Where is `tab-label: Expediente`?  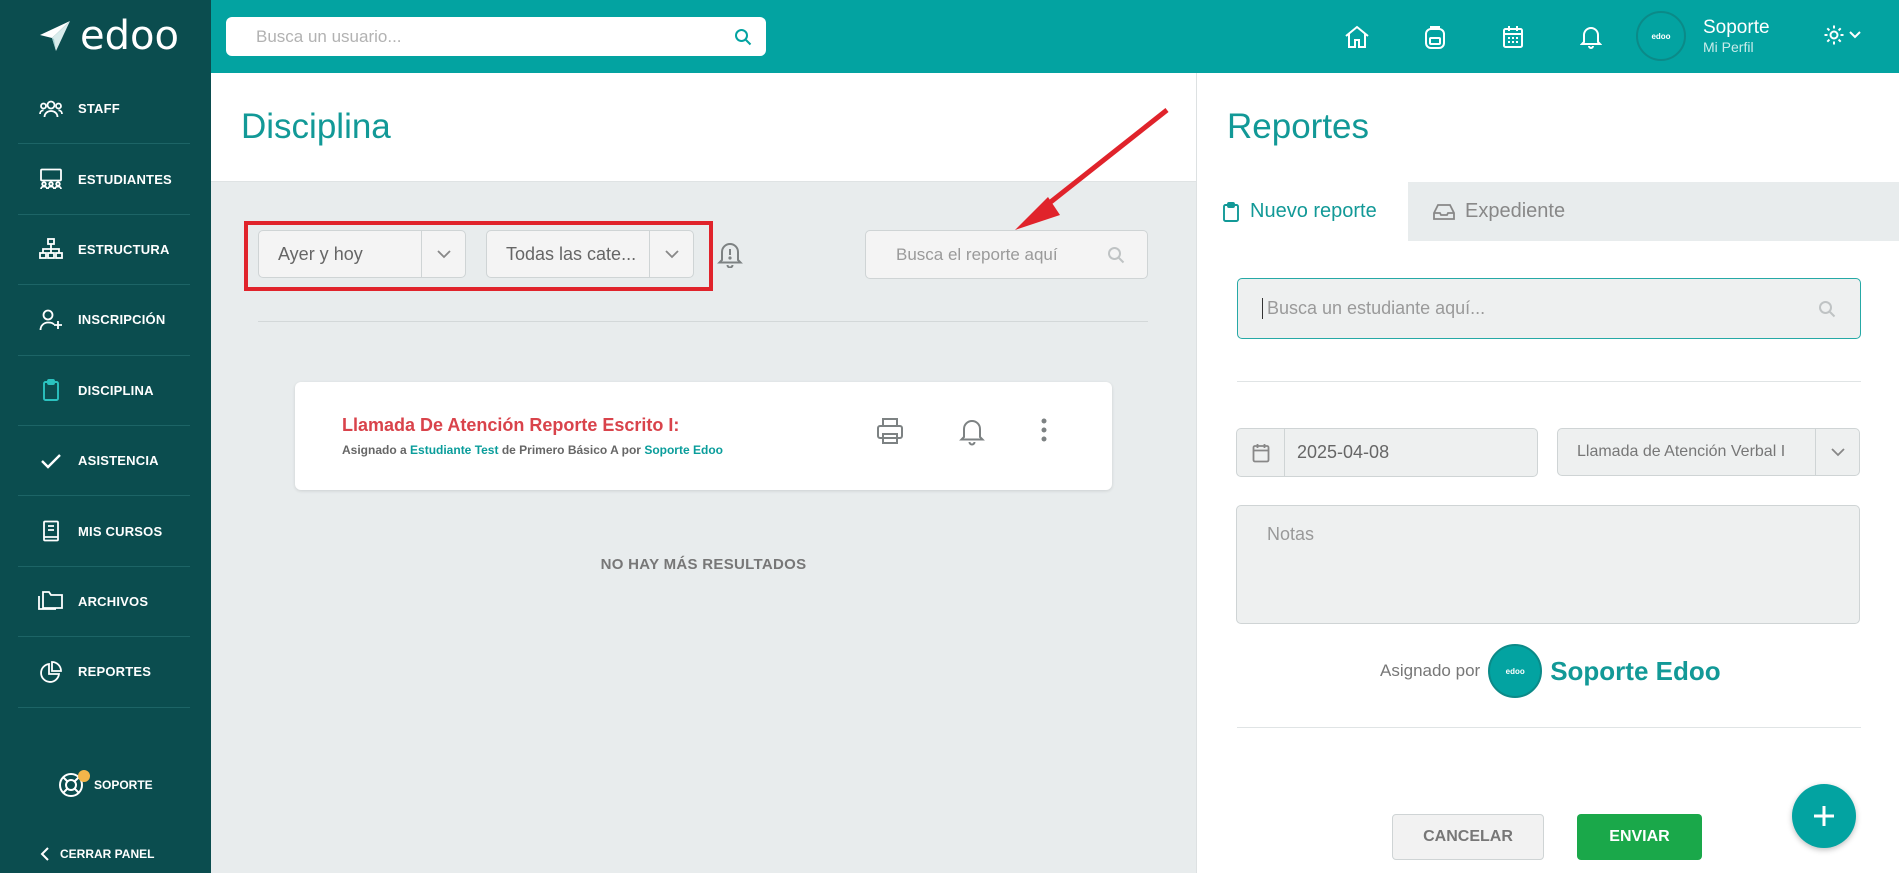 tab-label: Expediente is located at coordinates (1515, 211).